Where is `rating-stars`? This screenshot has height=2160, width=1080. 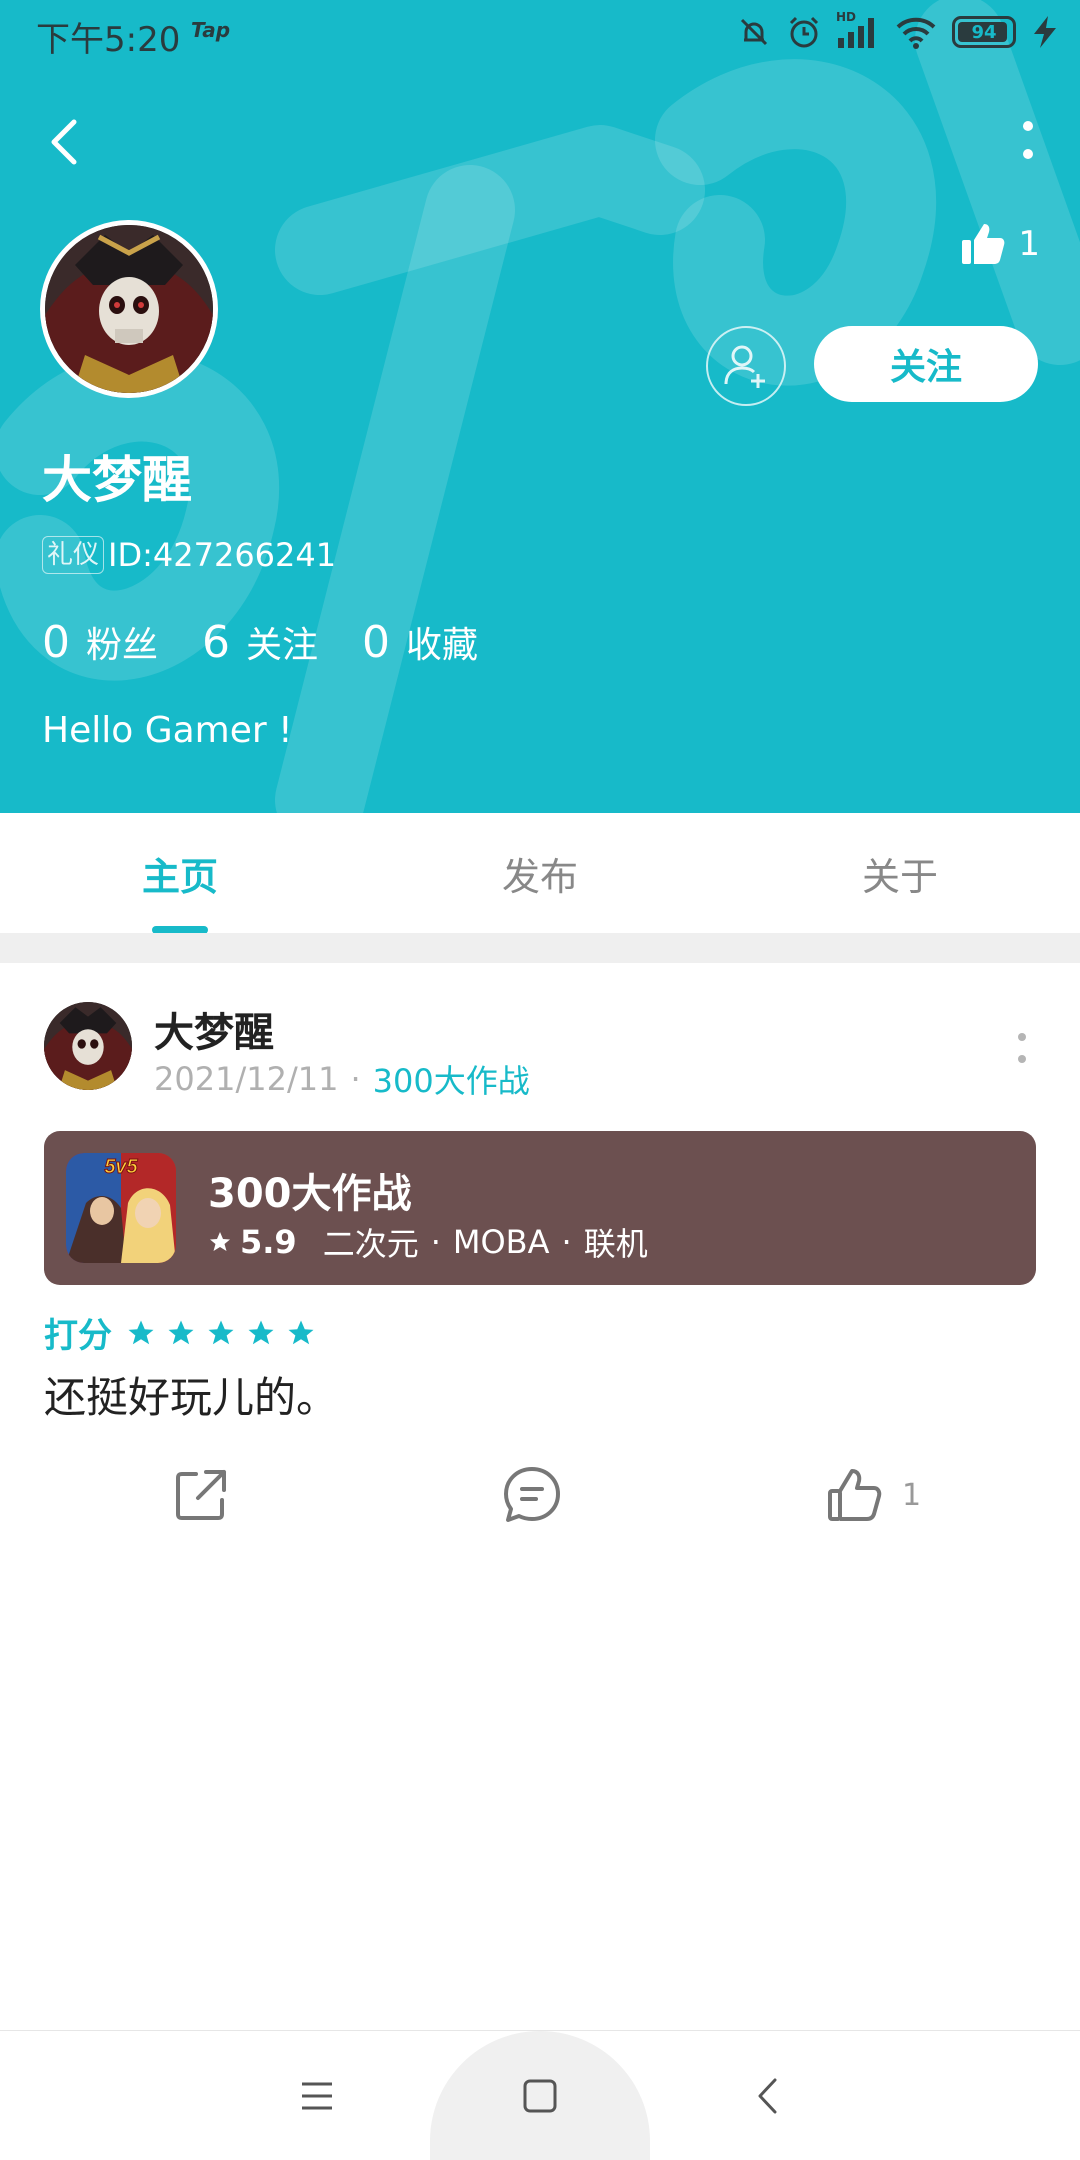 rating-stars is located at coordinates (221, 1333).